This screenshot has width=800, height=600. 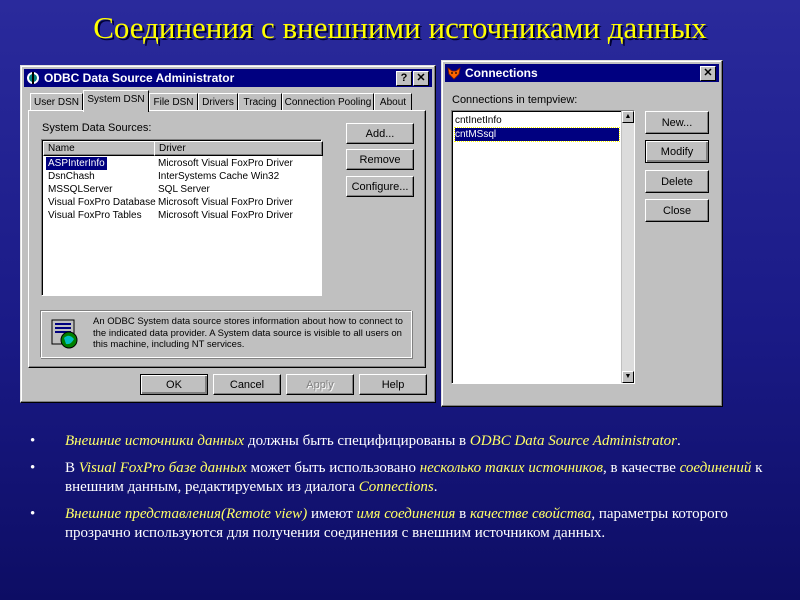 I want to click on fox-icon, so click(x=454, y=73).